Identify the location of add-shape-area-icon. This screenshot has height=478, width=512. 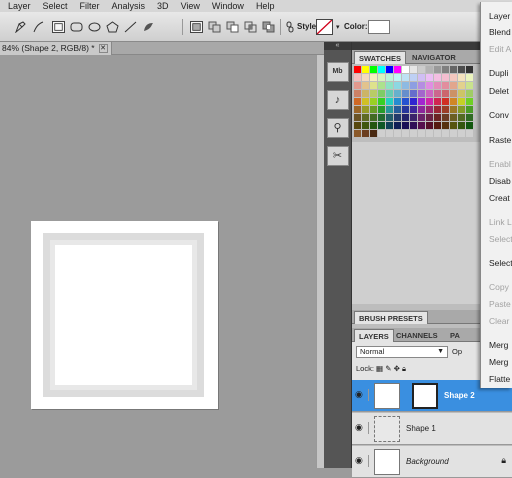
(214, 27).